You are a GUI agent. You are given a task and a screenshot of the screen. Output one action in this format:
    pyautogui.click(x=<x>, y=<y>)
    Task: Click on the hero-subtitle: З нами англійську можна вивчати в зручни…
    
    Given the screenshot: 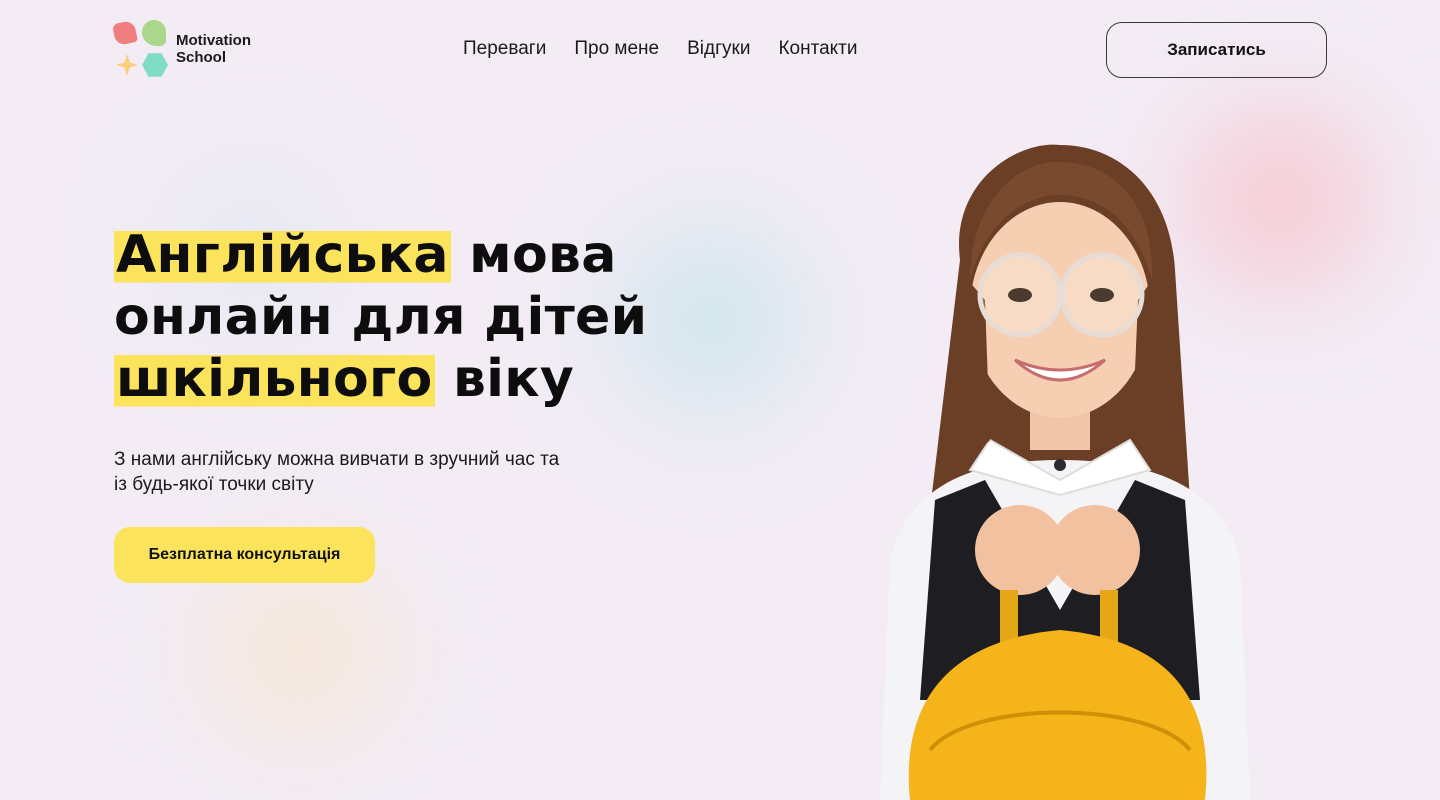 What is the action you would take?
    pyautogui.click(x=337, y=472)
    